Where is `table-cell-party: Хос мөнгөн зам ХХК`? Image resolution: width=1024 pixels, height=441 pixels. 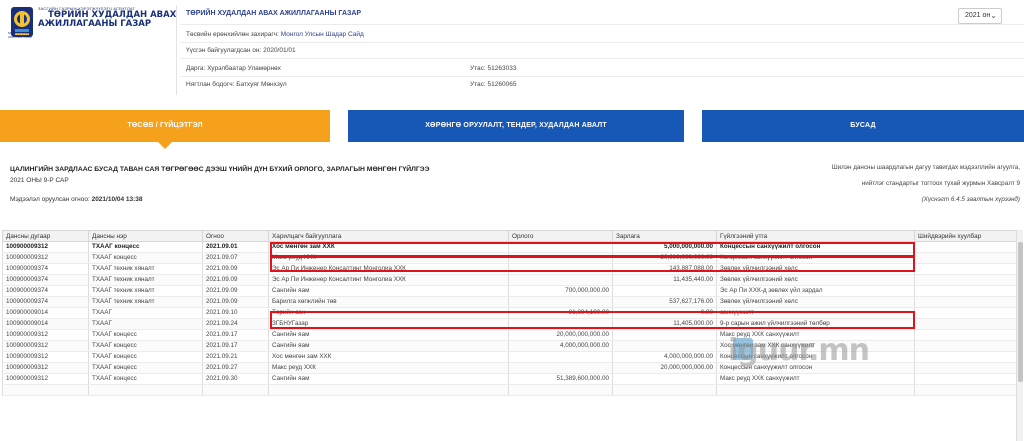
table-cell-party: Хос мөнгөн зам ХХК is located at coordinates (388, 357).